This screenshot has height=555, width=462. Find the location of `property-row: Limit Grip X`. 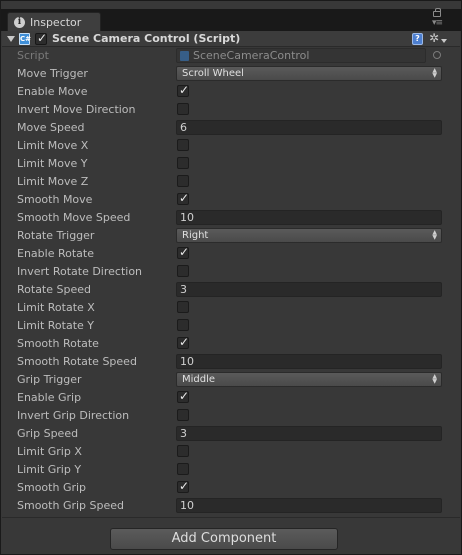

property-row: Limit Grip X is located at coordinates (231, 452).